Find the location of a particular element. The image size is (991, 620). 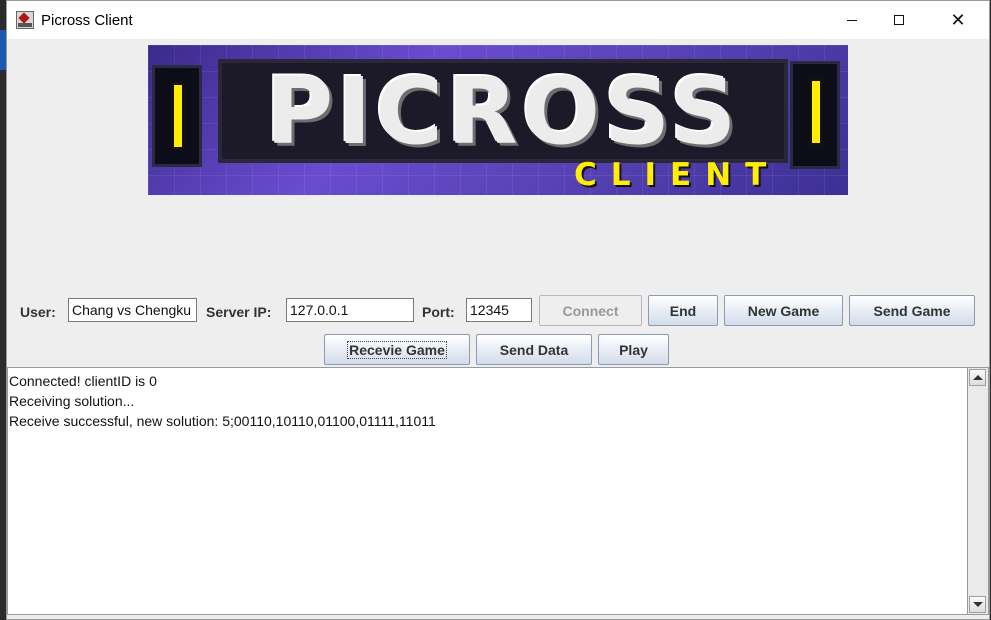

log-scrollbar is located at coordinates (978, 491).